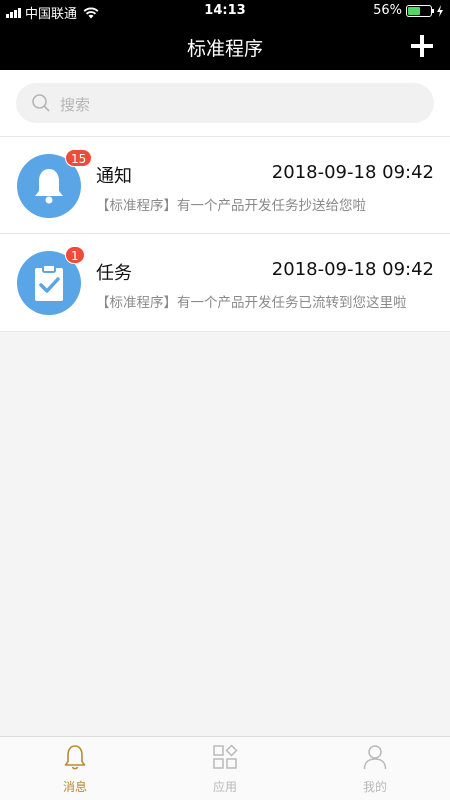  I want to click on message-title: 通知, so click(114, 176).